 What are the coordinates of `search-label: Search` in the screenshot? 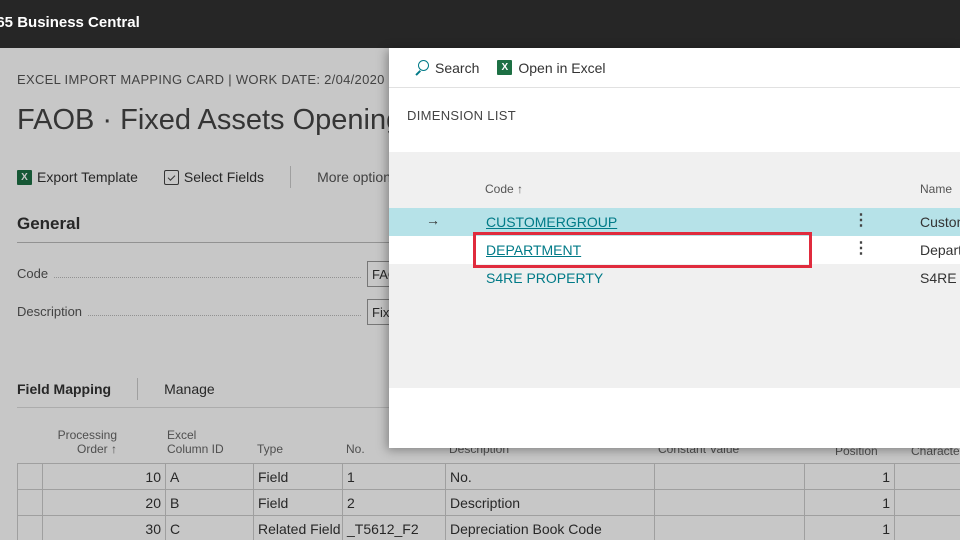 It's located at (457, 67).